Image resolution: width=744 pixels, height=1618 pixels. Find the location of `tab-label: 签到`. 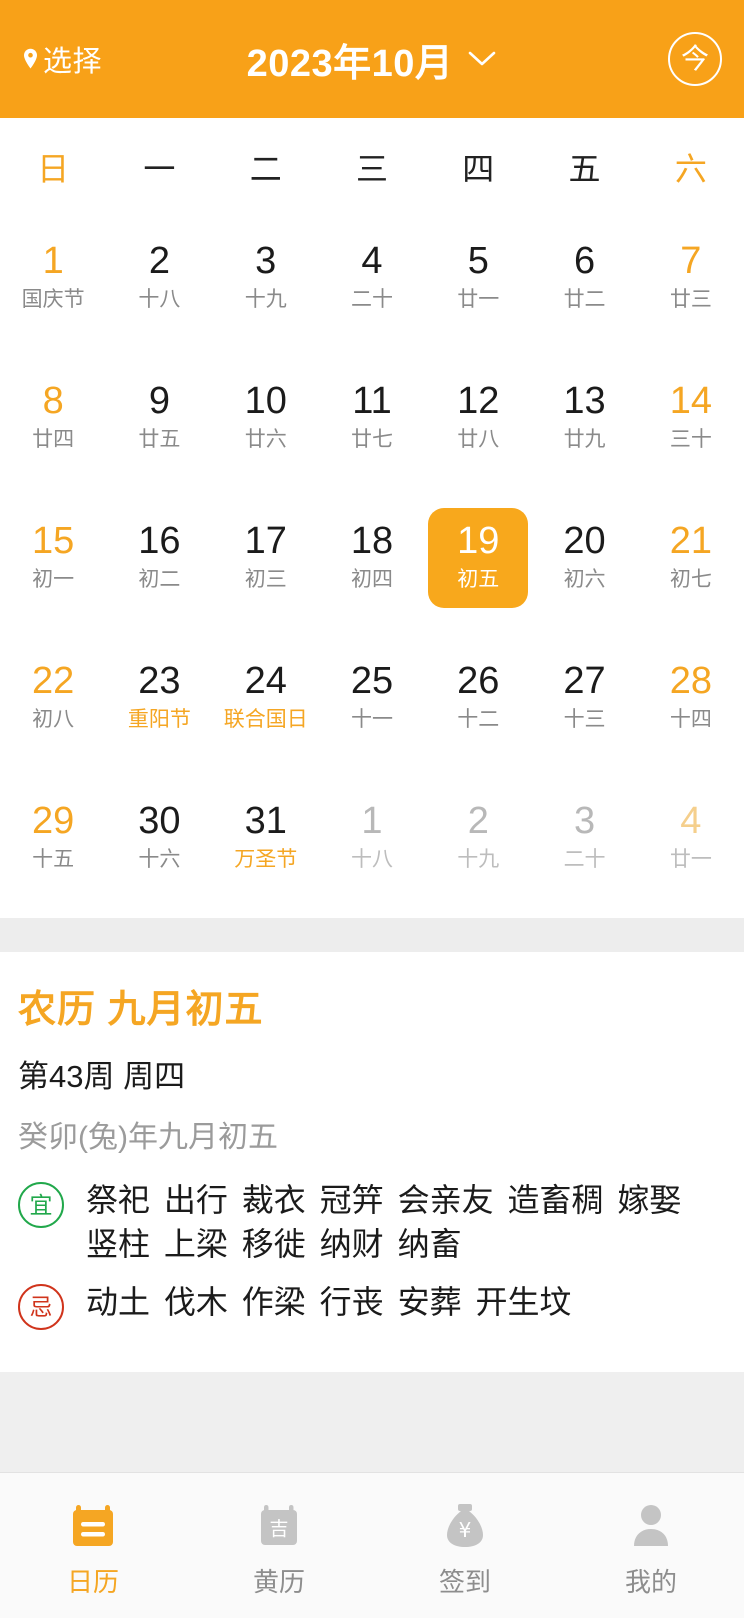

tab-label: 签到 is located at coordinates (464, 1582).